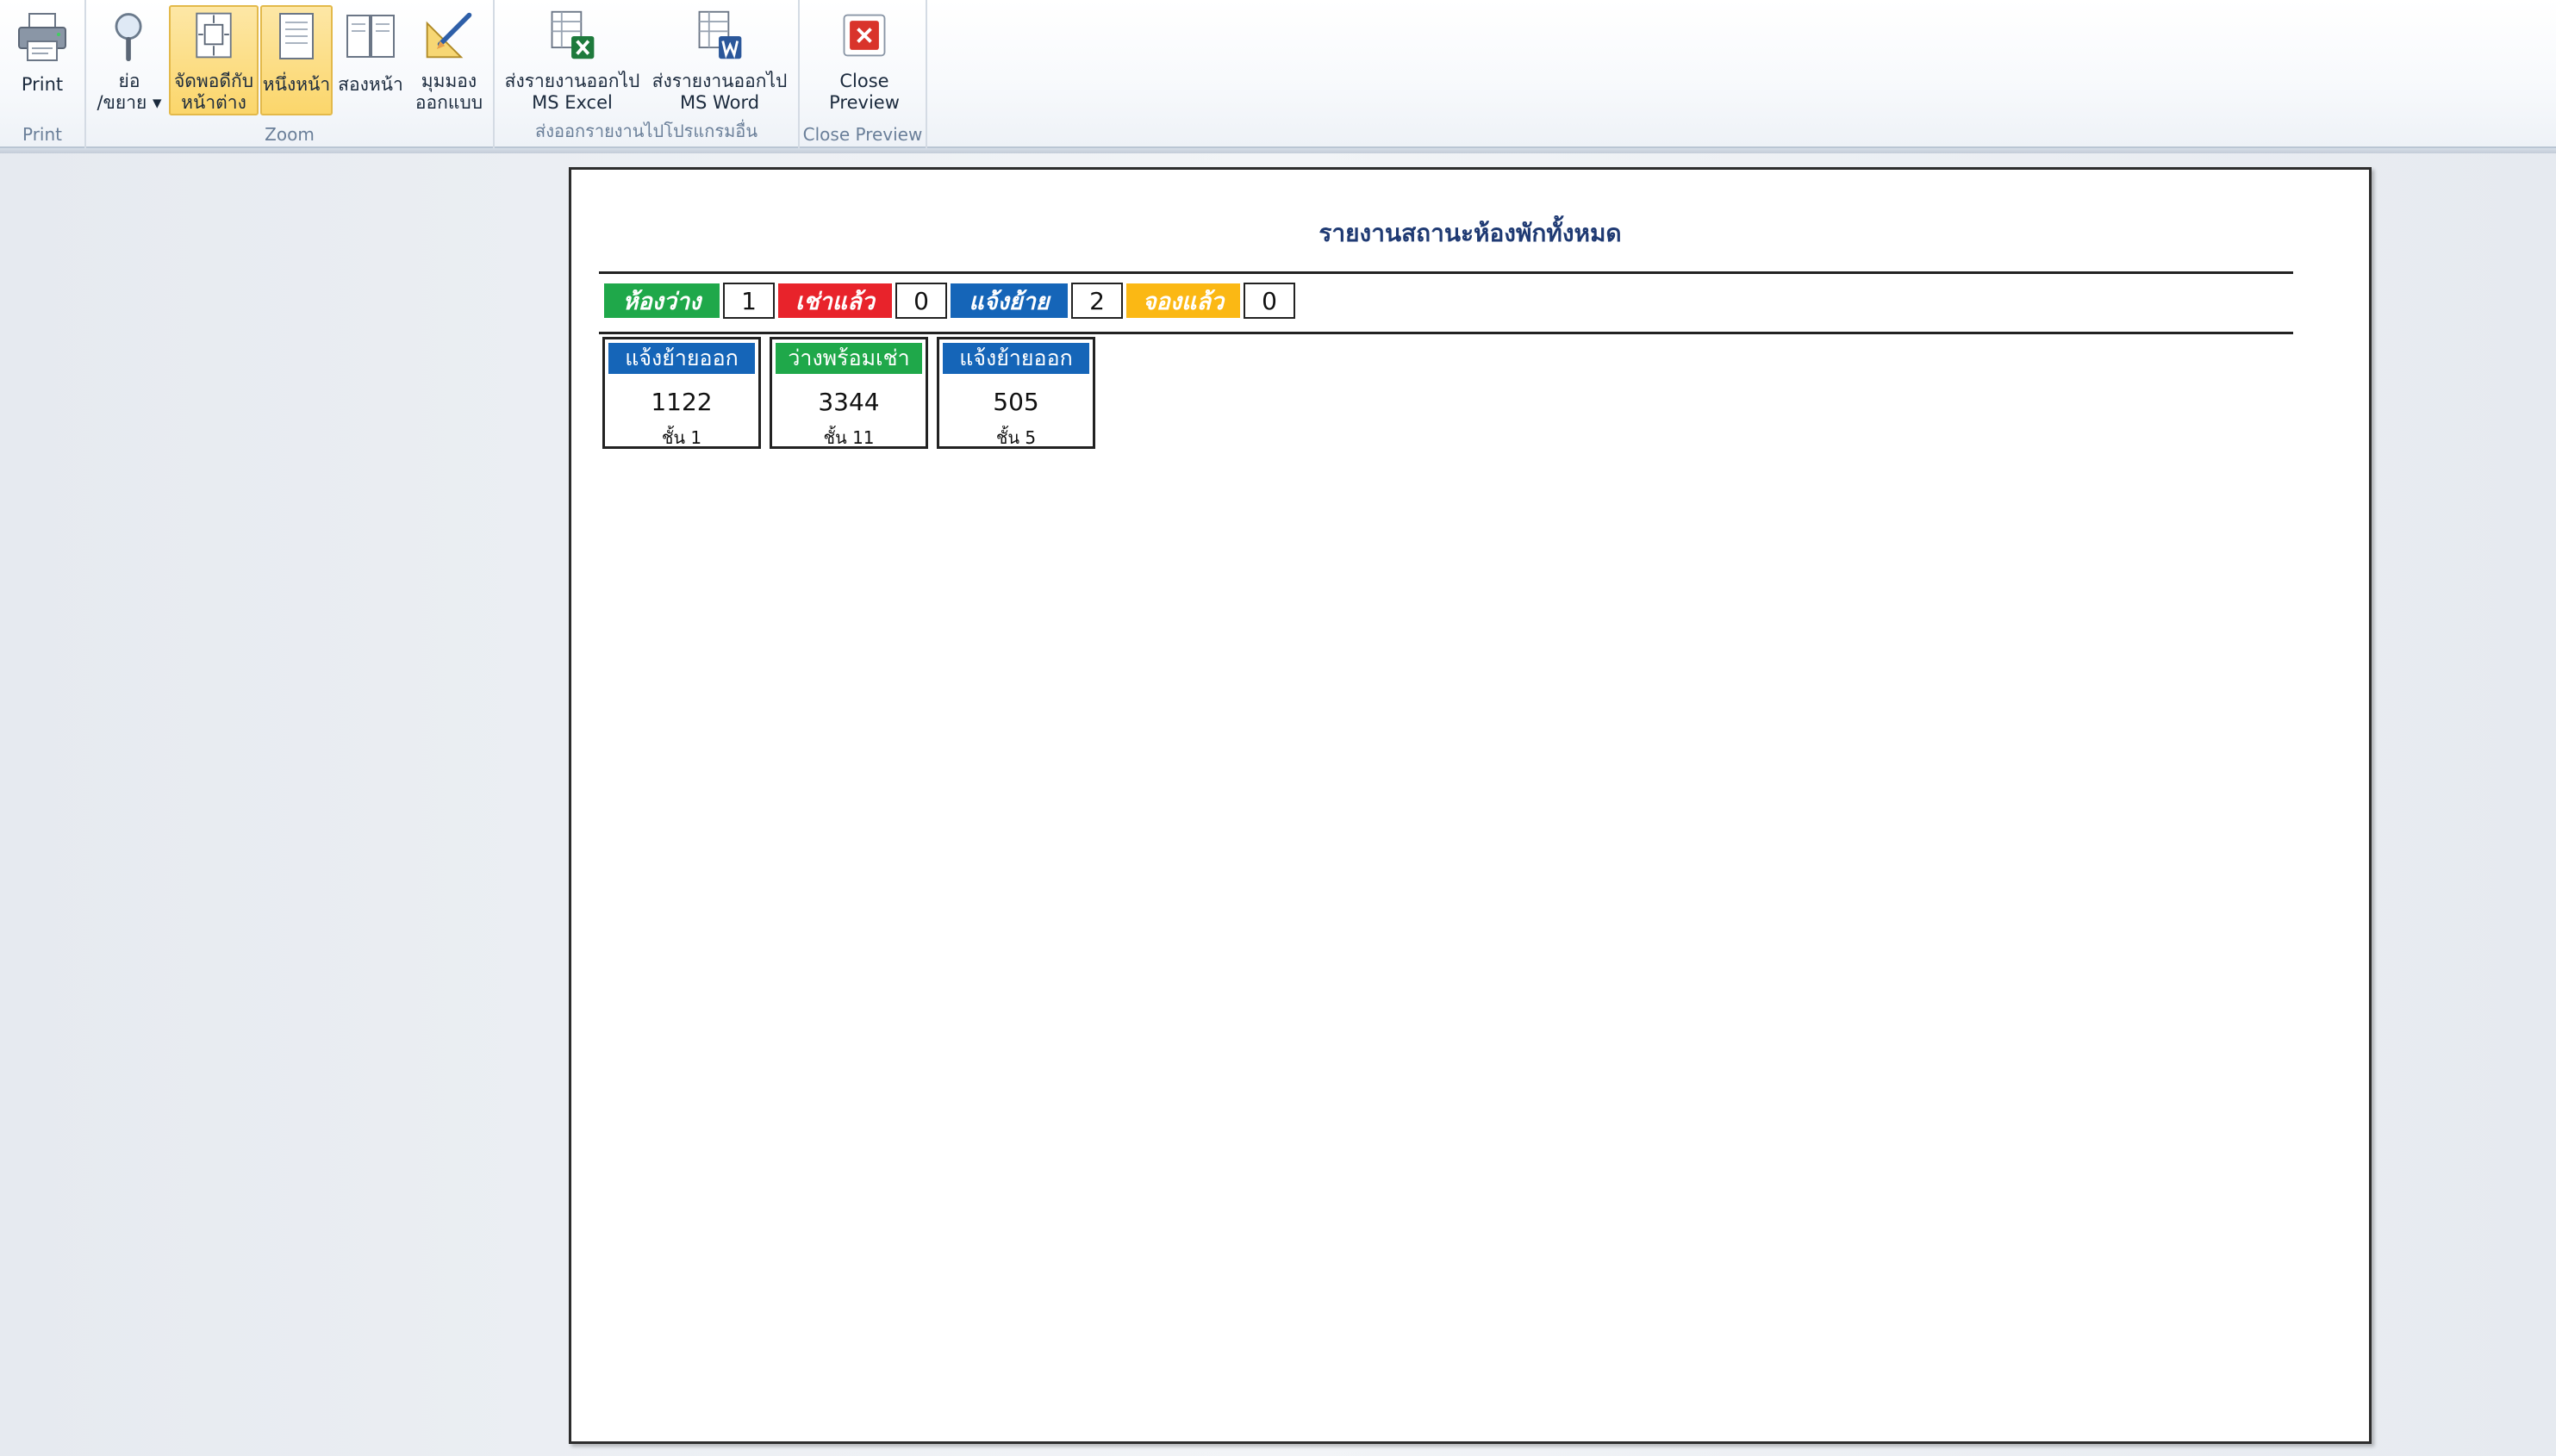 The width and height of the screenshot is (2556, 1456). Describe the element at coordinates (1009, 301) in the screenshot. I see `legend-label-moving-out: แจ้งย้าย` at that location.